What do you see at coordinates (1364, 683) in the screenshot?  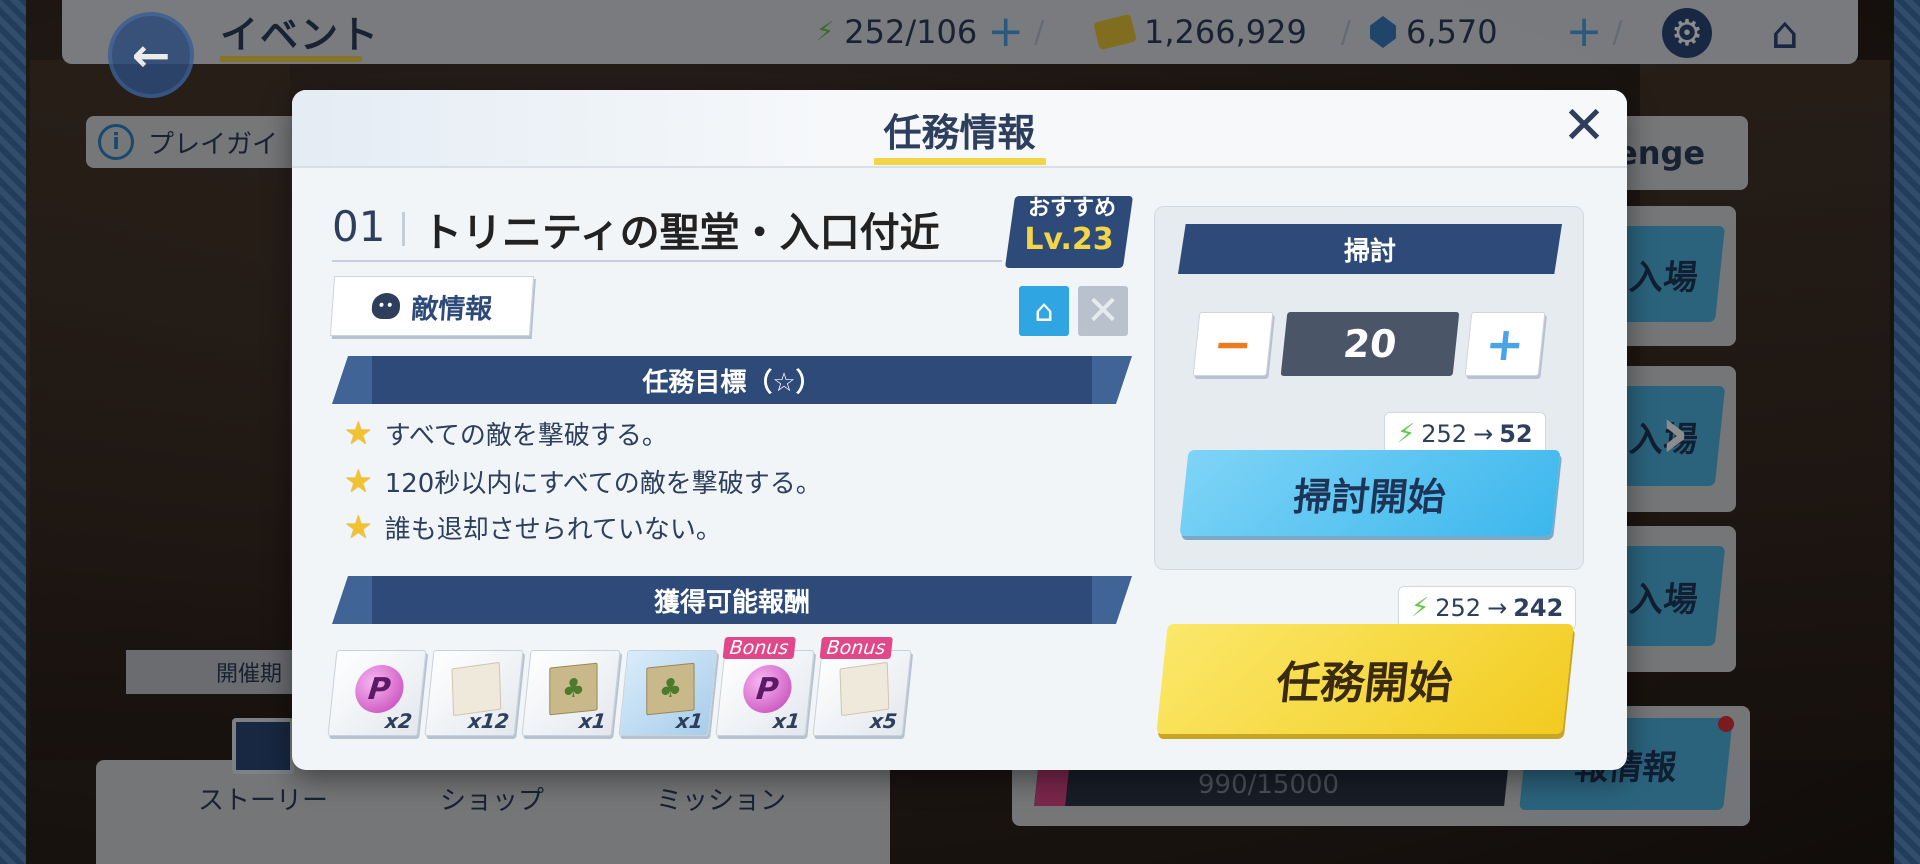 I see `start-mission-label: 任務開始` at bounding box center [1364, 683].